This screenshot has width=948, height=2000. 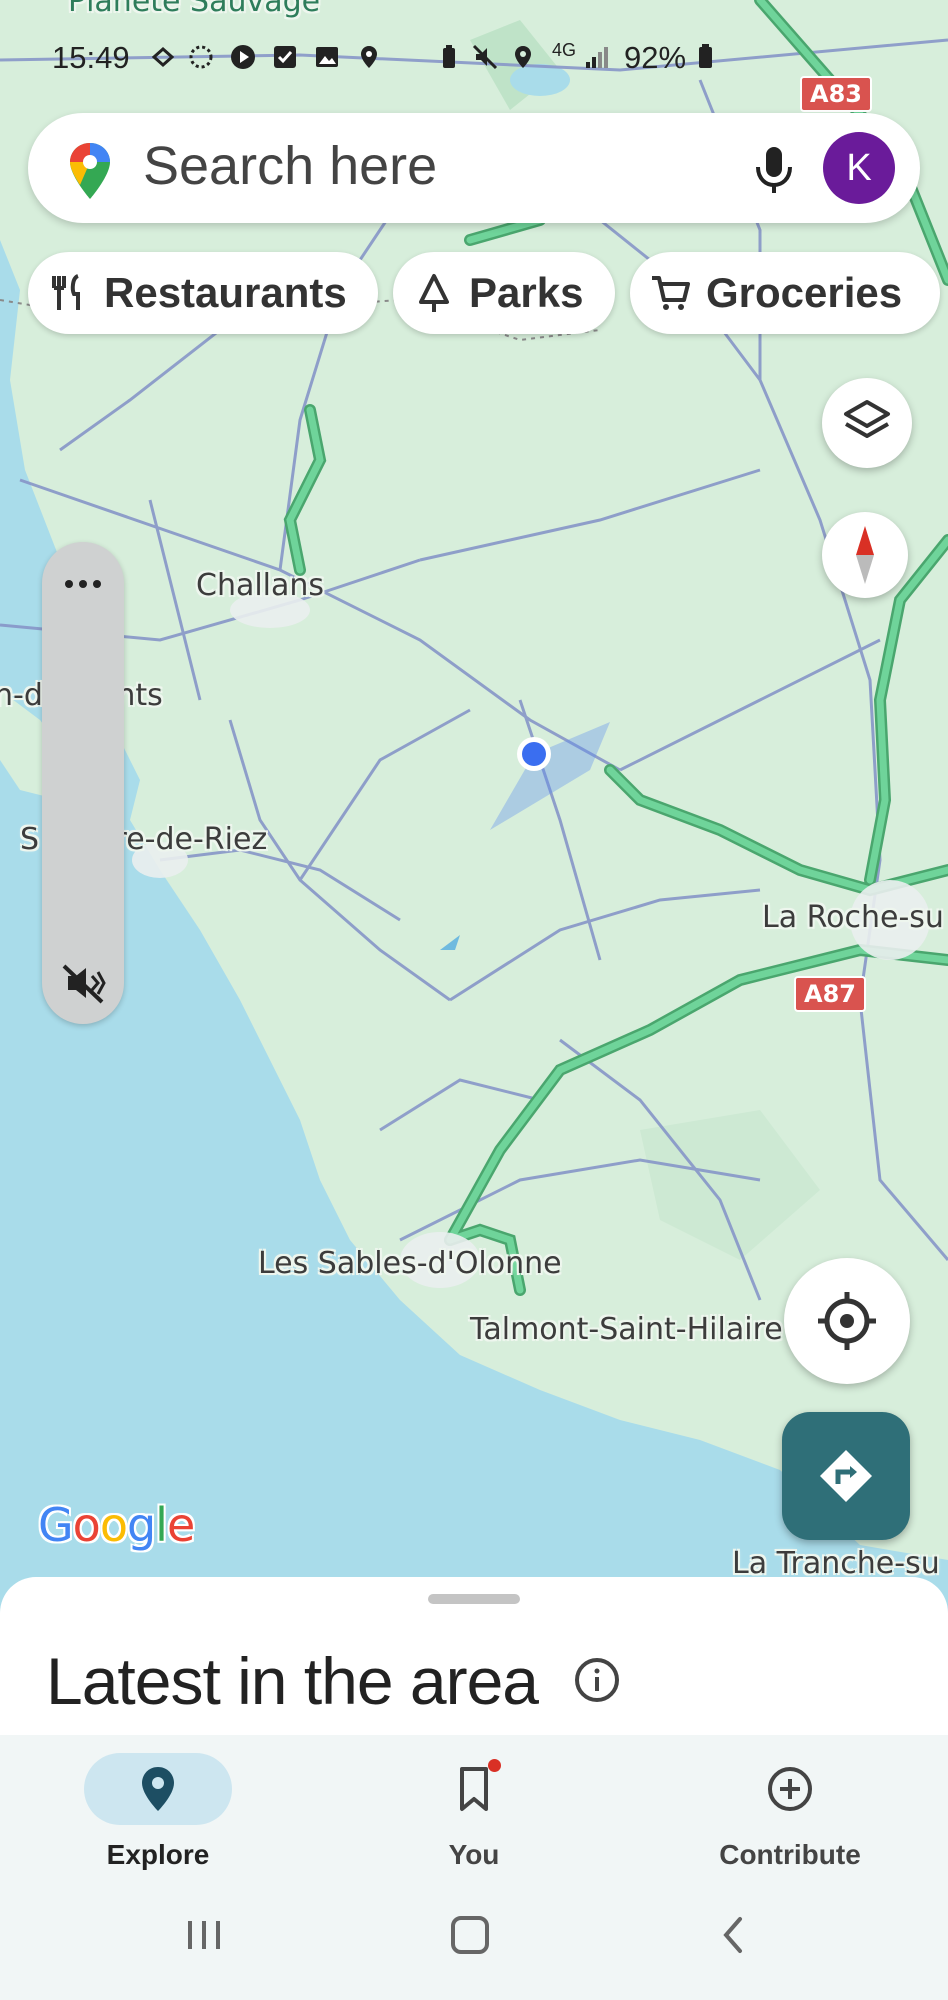 I want to click on search-input: Search here, so click(x=290, y=166).